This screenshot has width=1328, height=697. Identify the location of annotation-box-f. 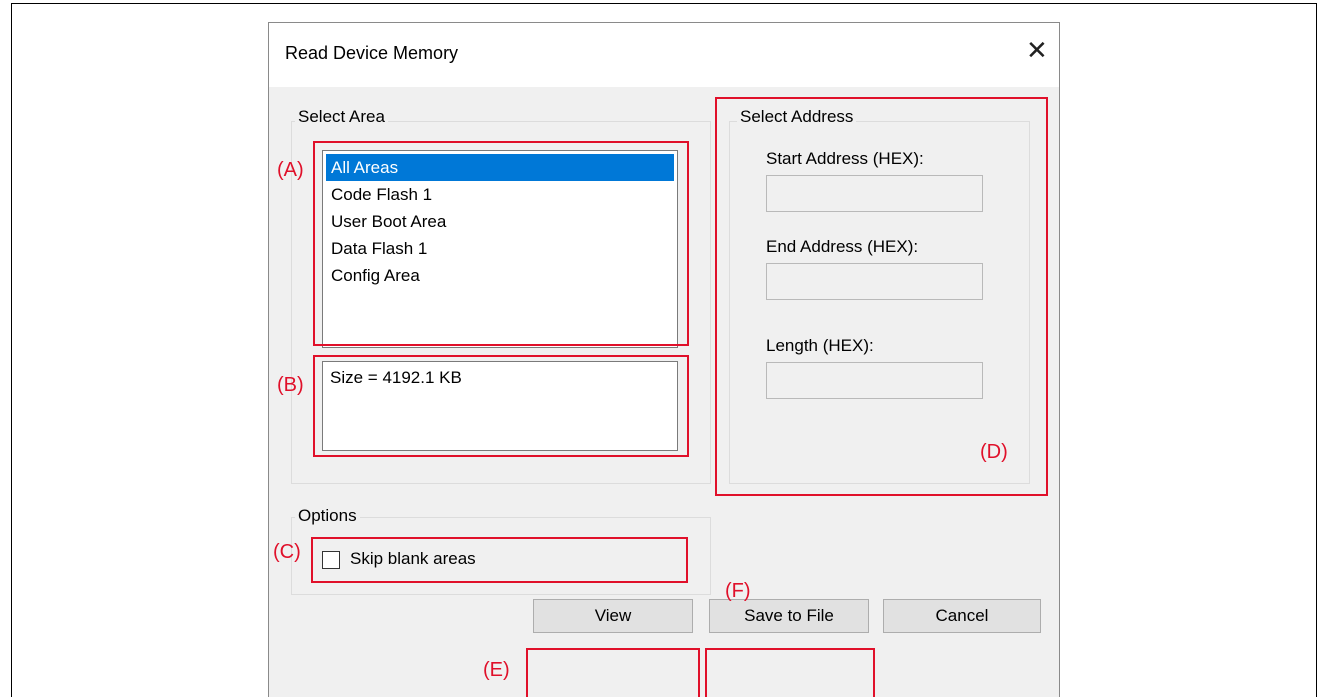
(790, 672).